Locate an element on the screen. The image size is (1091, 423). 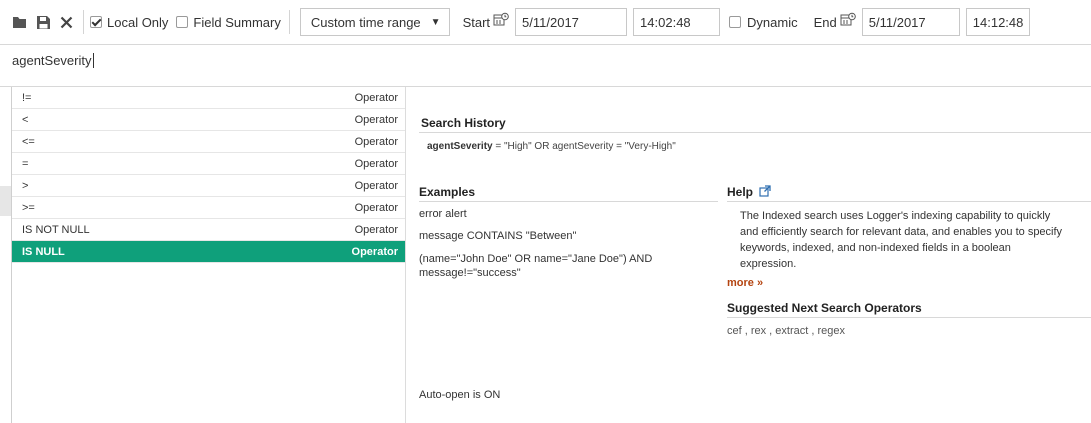
start-time-input: 14:02:48 is located at coordinates (677, 22).